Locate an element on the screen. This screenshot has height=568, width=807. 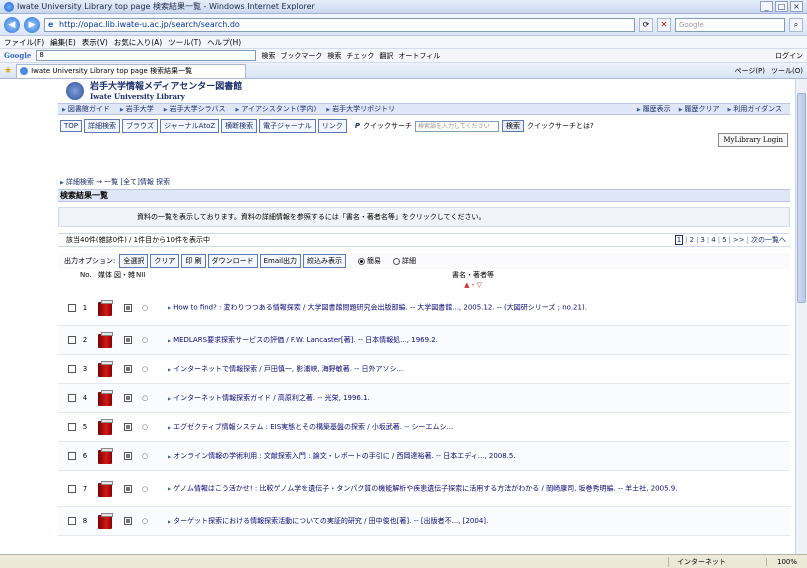
stop-icon: ✕ is located at coordinates (664, 24).